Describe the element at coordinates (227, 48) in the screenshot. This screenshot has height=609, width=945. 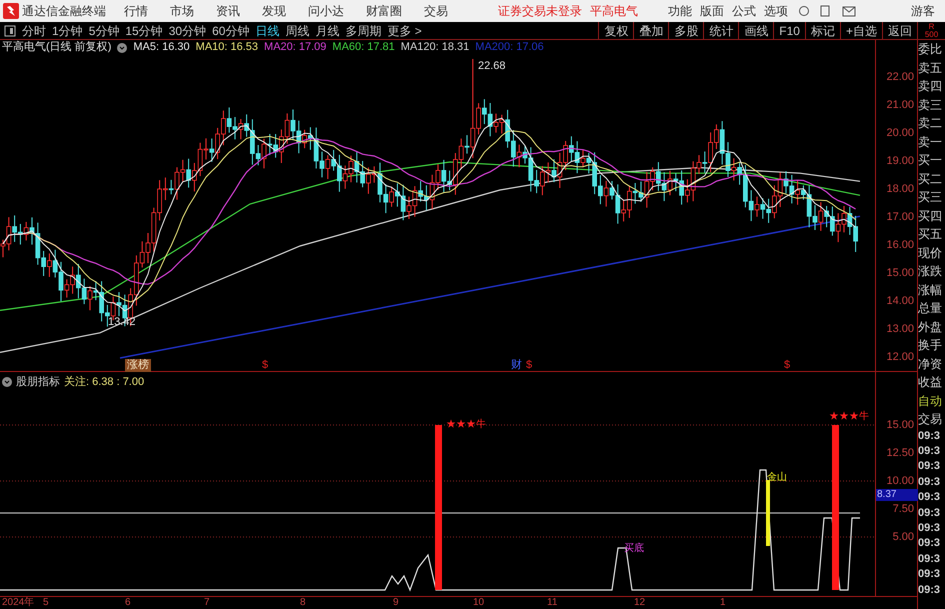
I see `moving-average-label: MA10: 16.53` at that location.